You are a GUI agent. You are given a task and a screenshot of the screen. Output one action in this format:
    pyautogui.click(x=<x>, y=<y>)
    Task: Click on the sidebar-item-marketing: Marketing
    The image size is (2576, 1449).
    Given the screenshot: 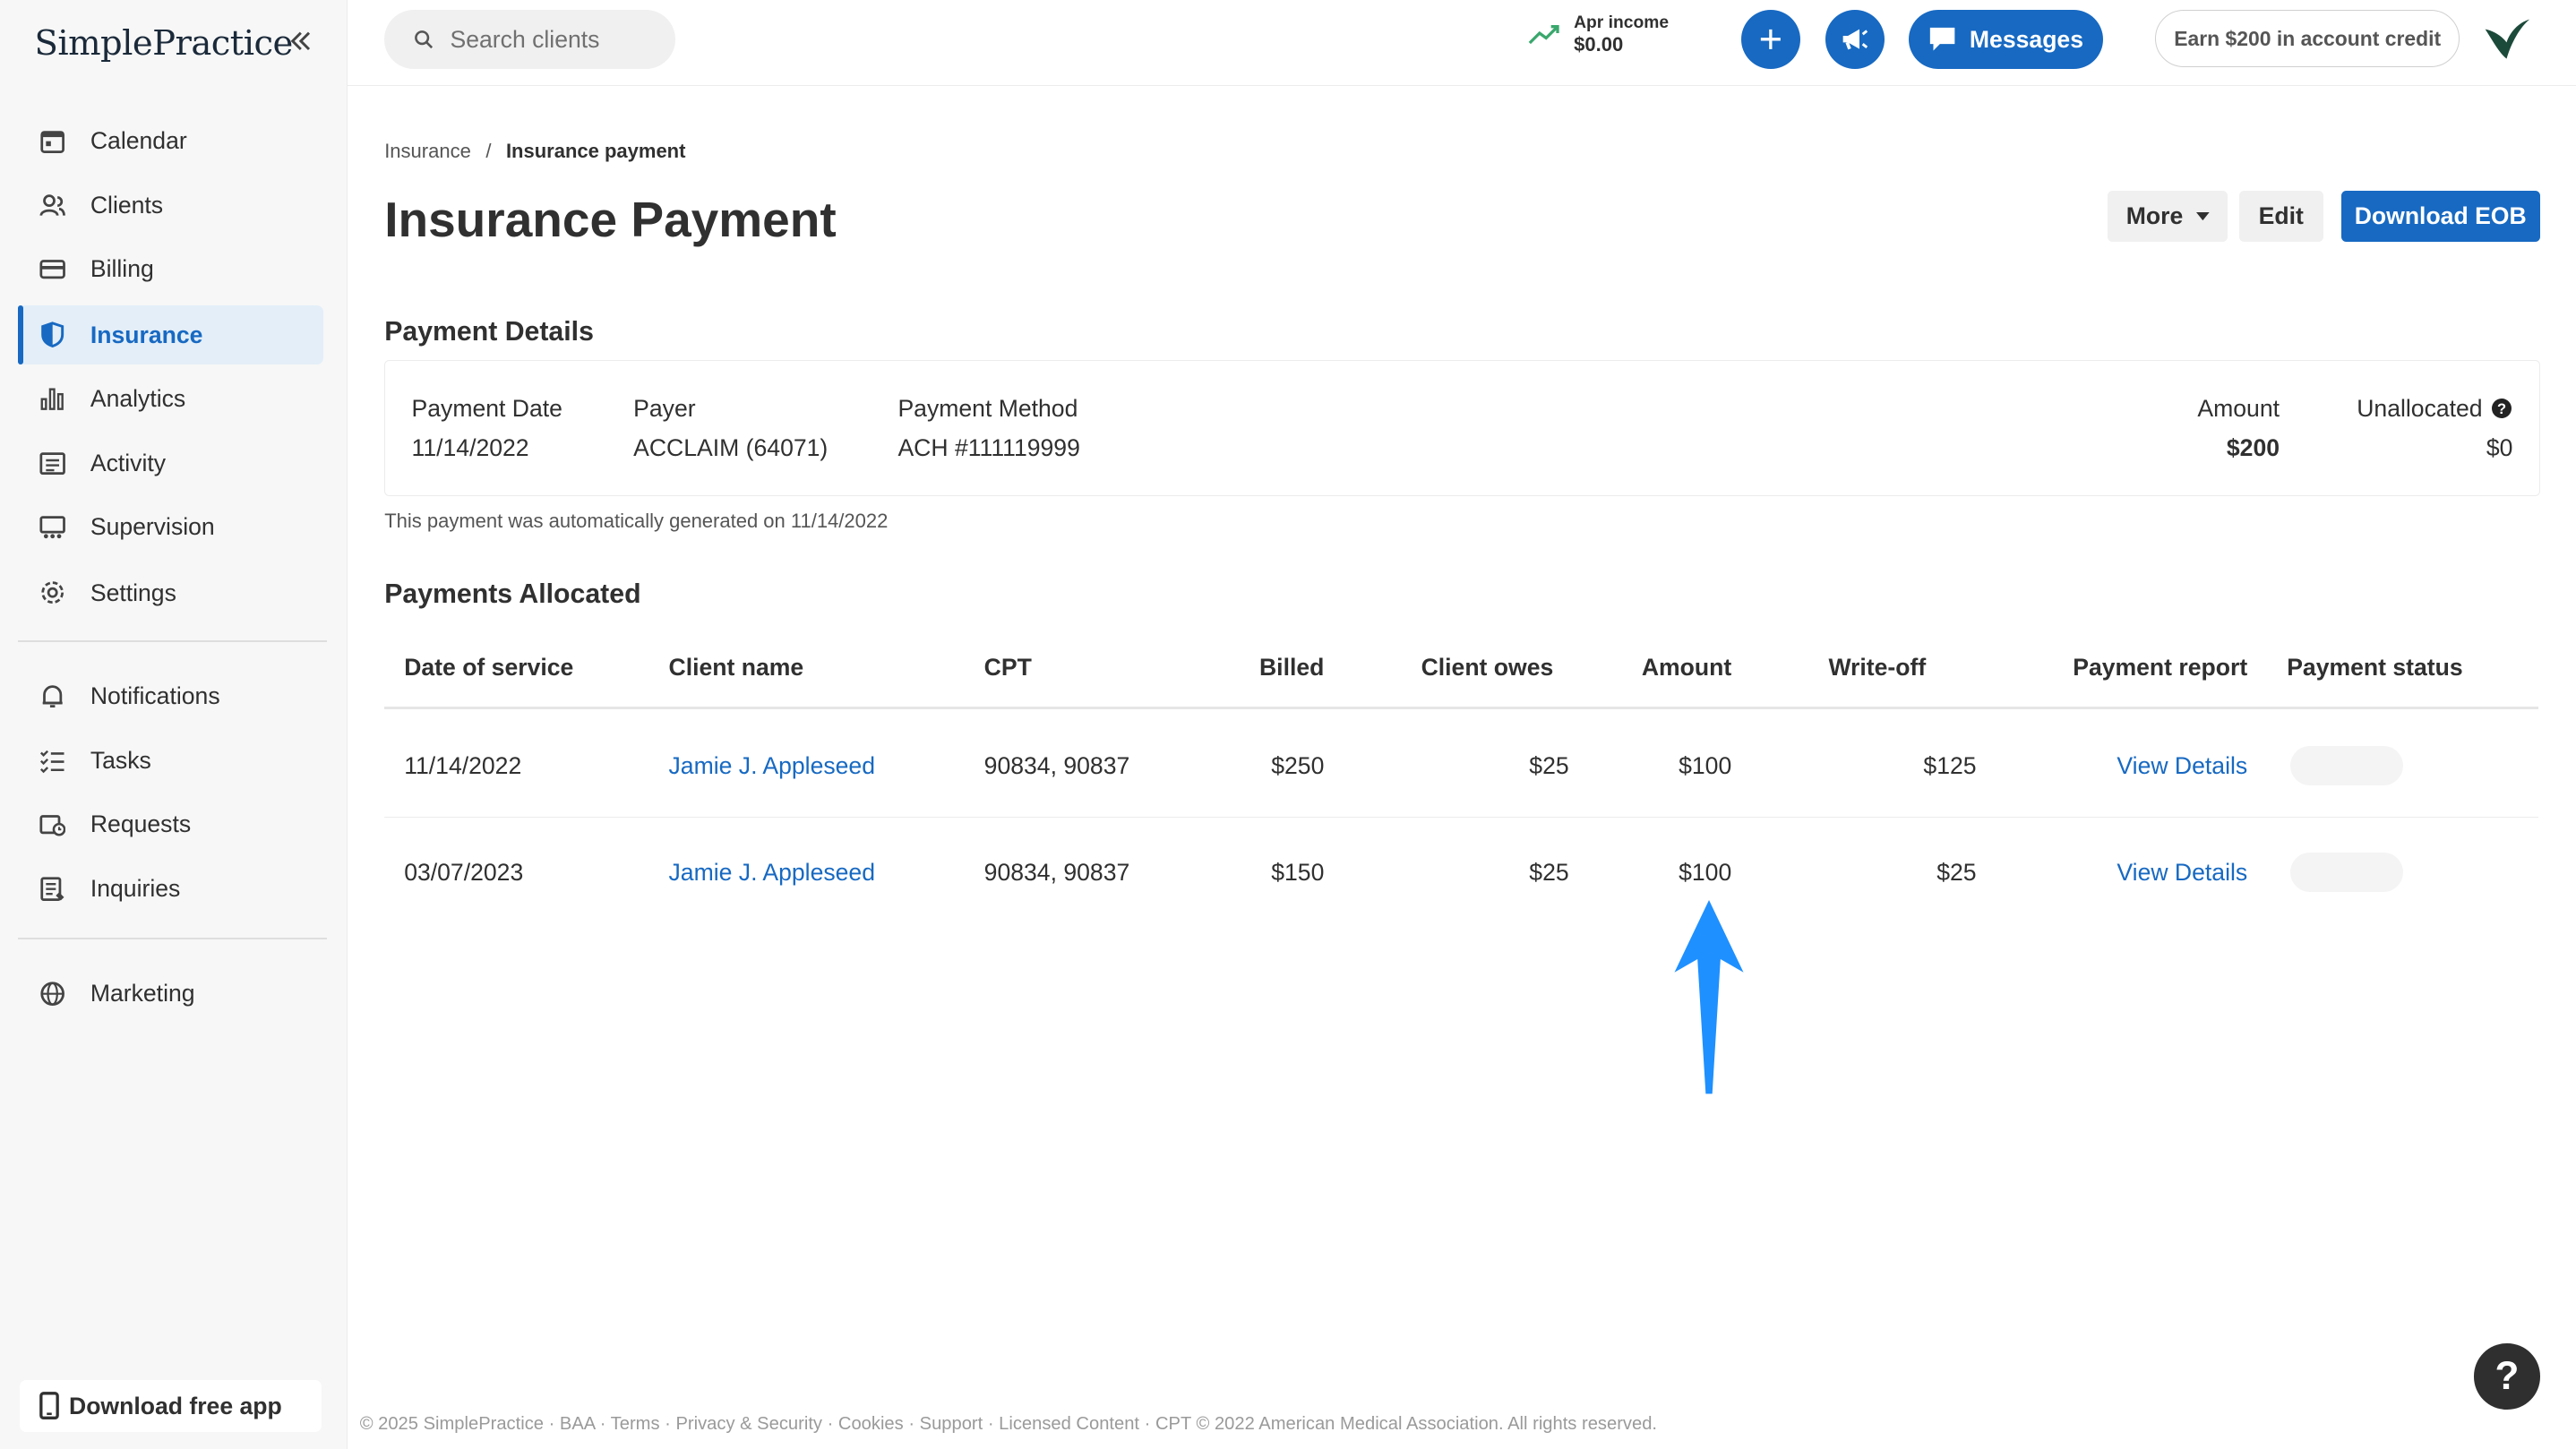 What is the action you would take?
    pyautogui.click(x=170, y=994)
    